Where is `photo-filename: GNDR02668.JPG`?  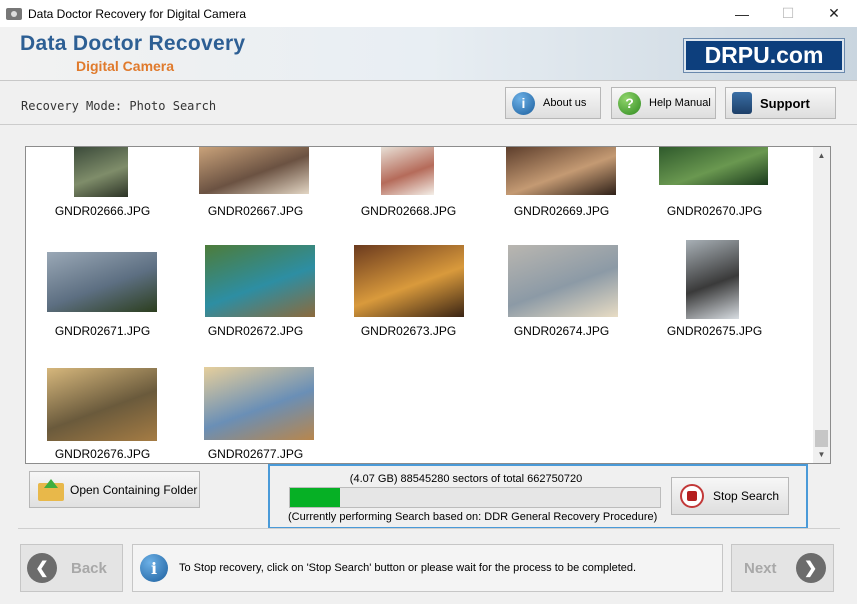 photo-filename: GNDR02668.JPG is located at coordinates (408, 211).